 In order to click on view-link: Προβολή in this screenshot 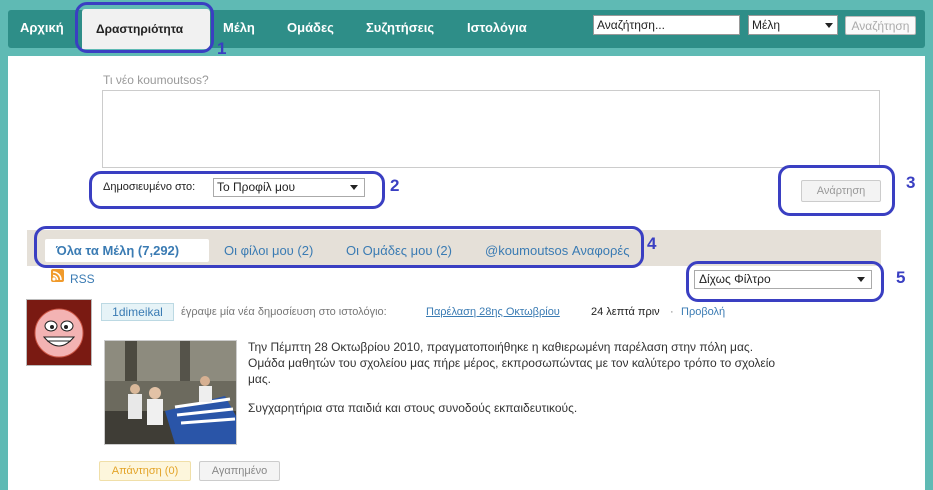, I will do `click(703, 312)`.